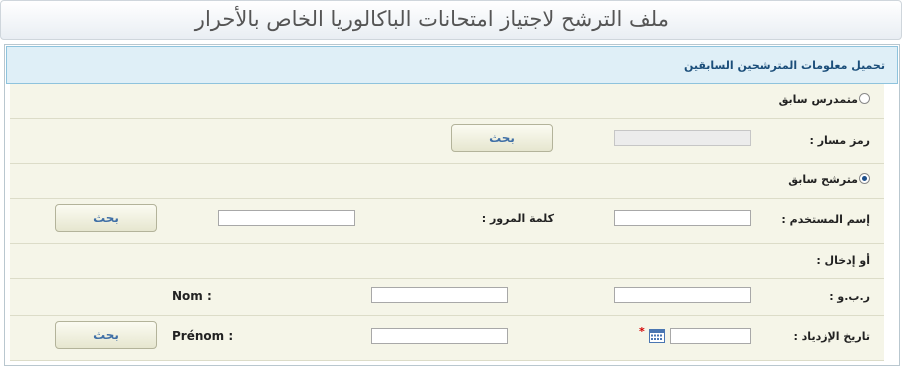 Image resolution: width=902 pixels, height=372 pixels. Describe the element at coordinates (106, 218) in the screenshot. I see `login-search-button: بحث` at that location.